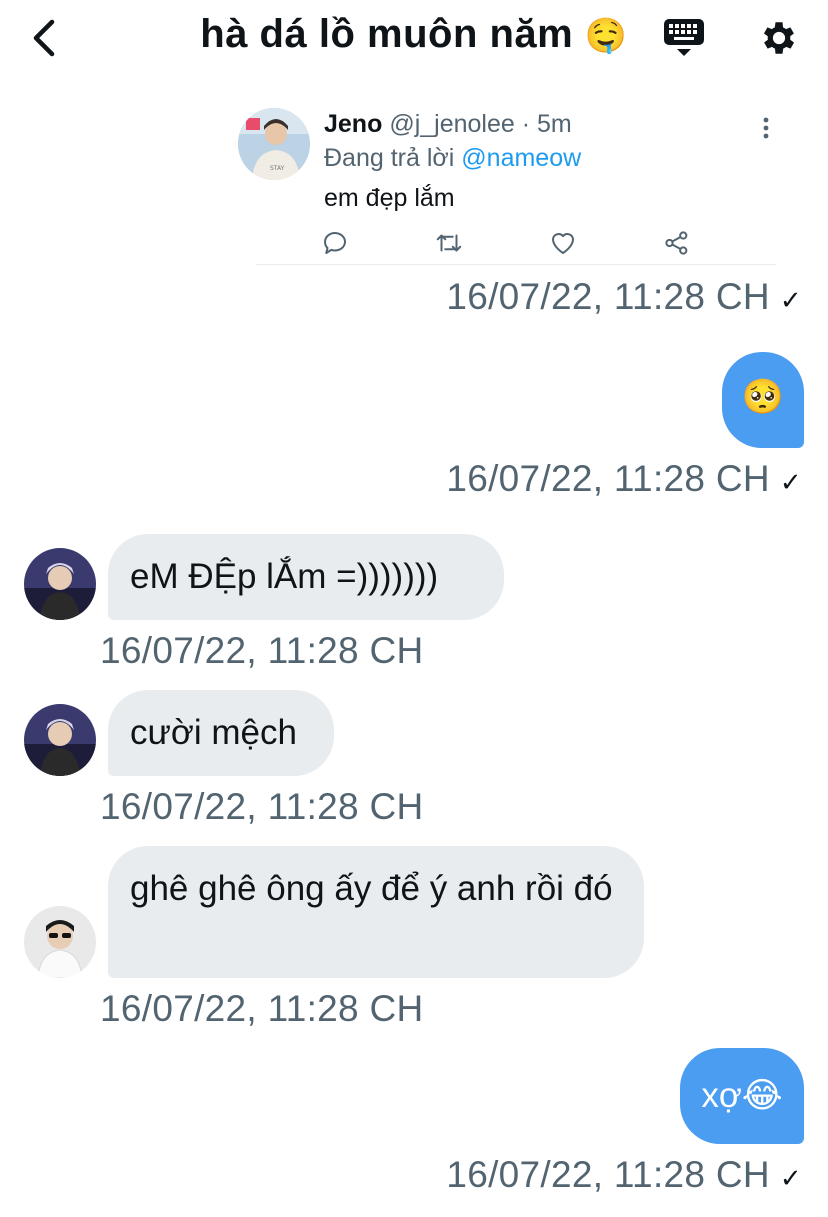 The width and height of the screenshot is (828, 1217). Describe the element at coordinates (335, 243) in the screenshot. I see `reply-icon` at that location.